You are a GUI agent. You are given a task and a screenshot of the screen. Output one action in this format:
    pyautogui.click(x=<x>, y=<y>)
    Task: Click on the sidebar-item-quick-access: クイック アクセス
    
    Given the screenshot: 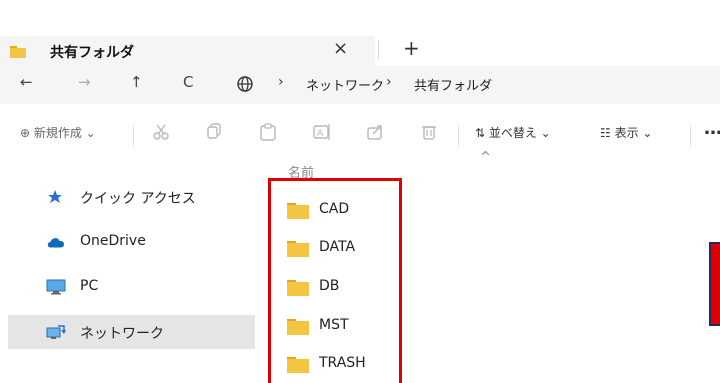 What is the action you would take?
    pyautogui.click(x=131, y=197)
    